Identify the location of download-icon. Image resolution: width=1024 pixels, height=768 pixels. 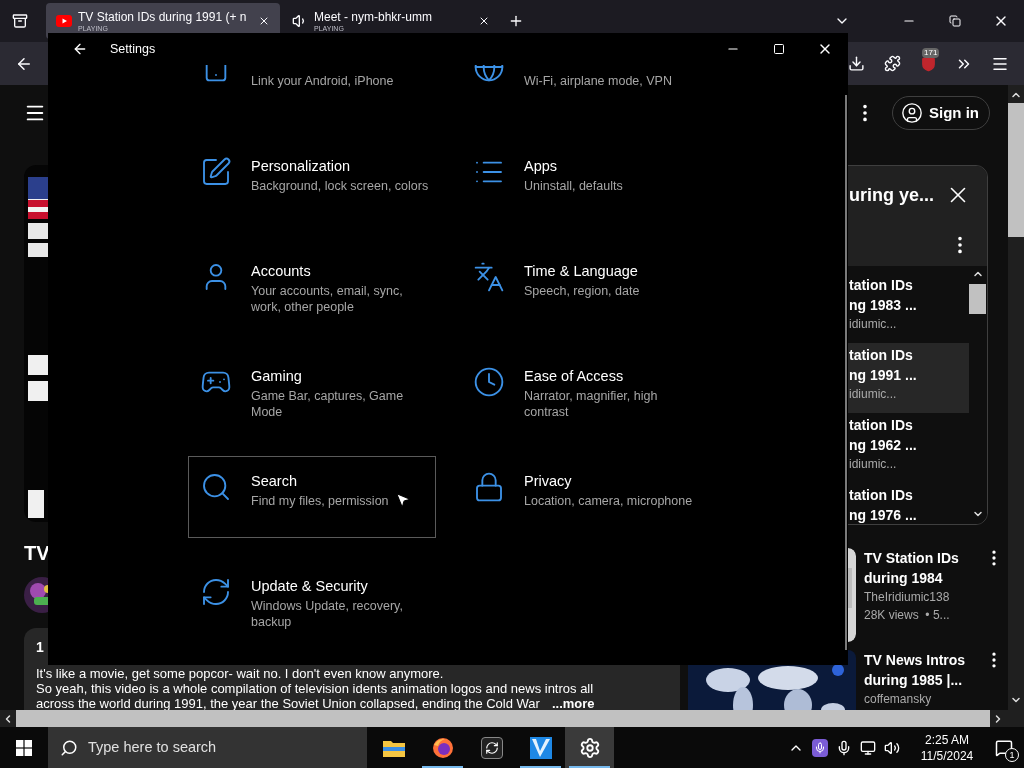
(856, 63).